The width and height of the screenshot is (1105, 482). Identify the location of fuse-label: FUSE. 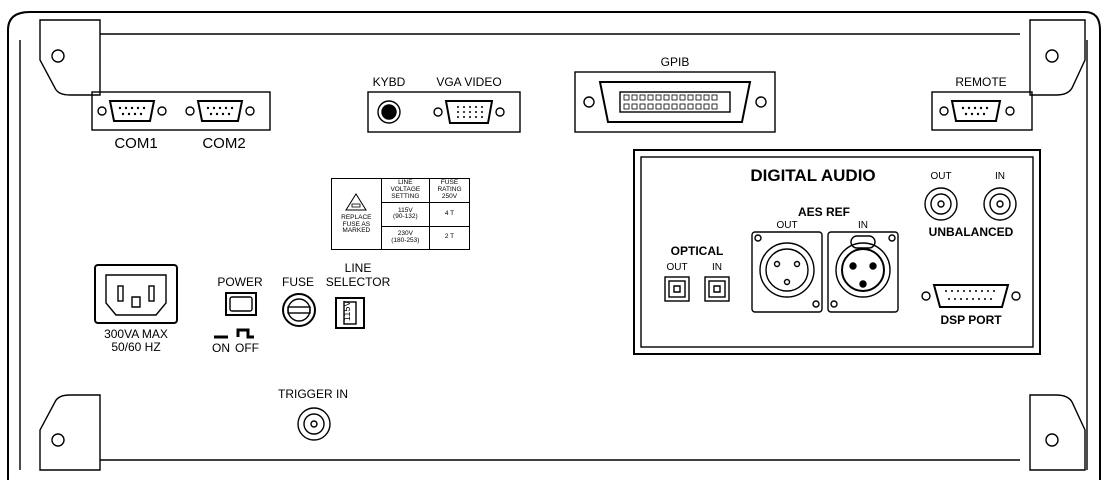
(298, 282).